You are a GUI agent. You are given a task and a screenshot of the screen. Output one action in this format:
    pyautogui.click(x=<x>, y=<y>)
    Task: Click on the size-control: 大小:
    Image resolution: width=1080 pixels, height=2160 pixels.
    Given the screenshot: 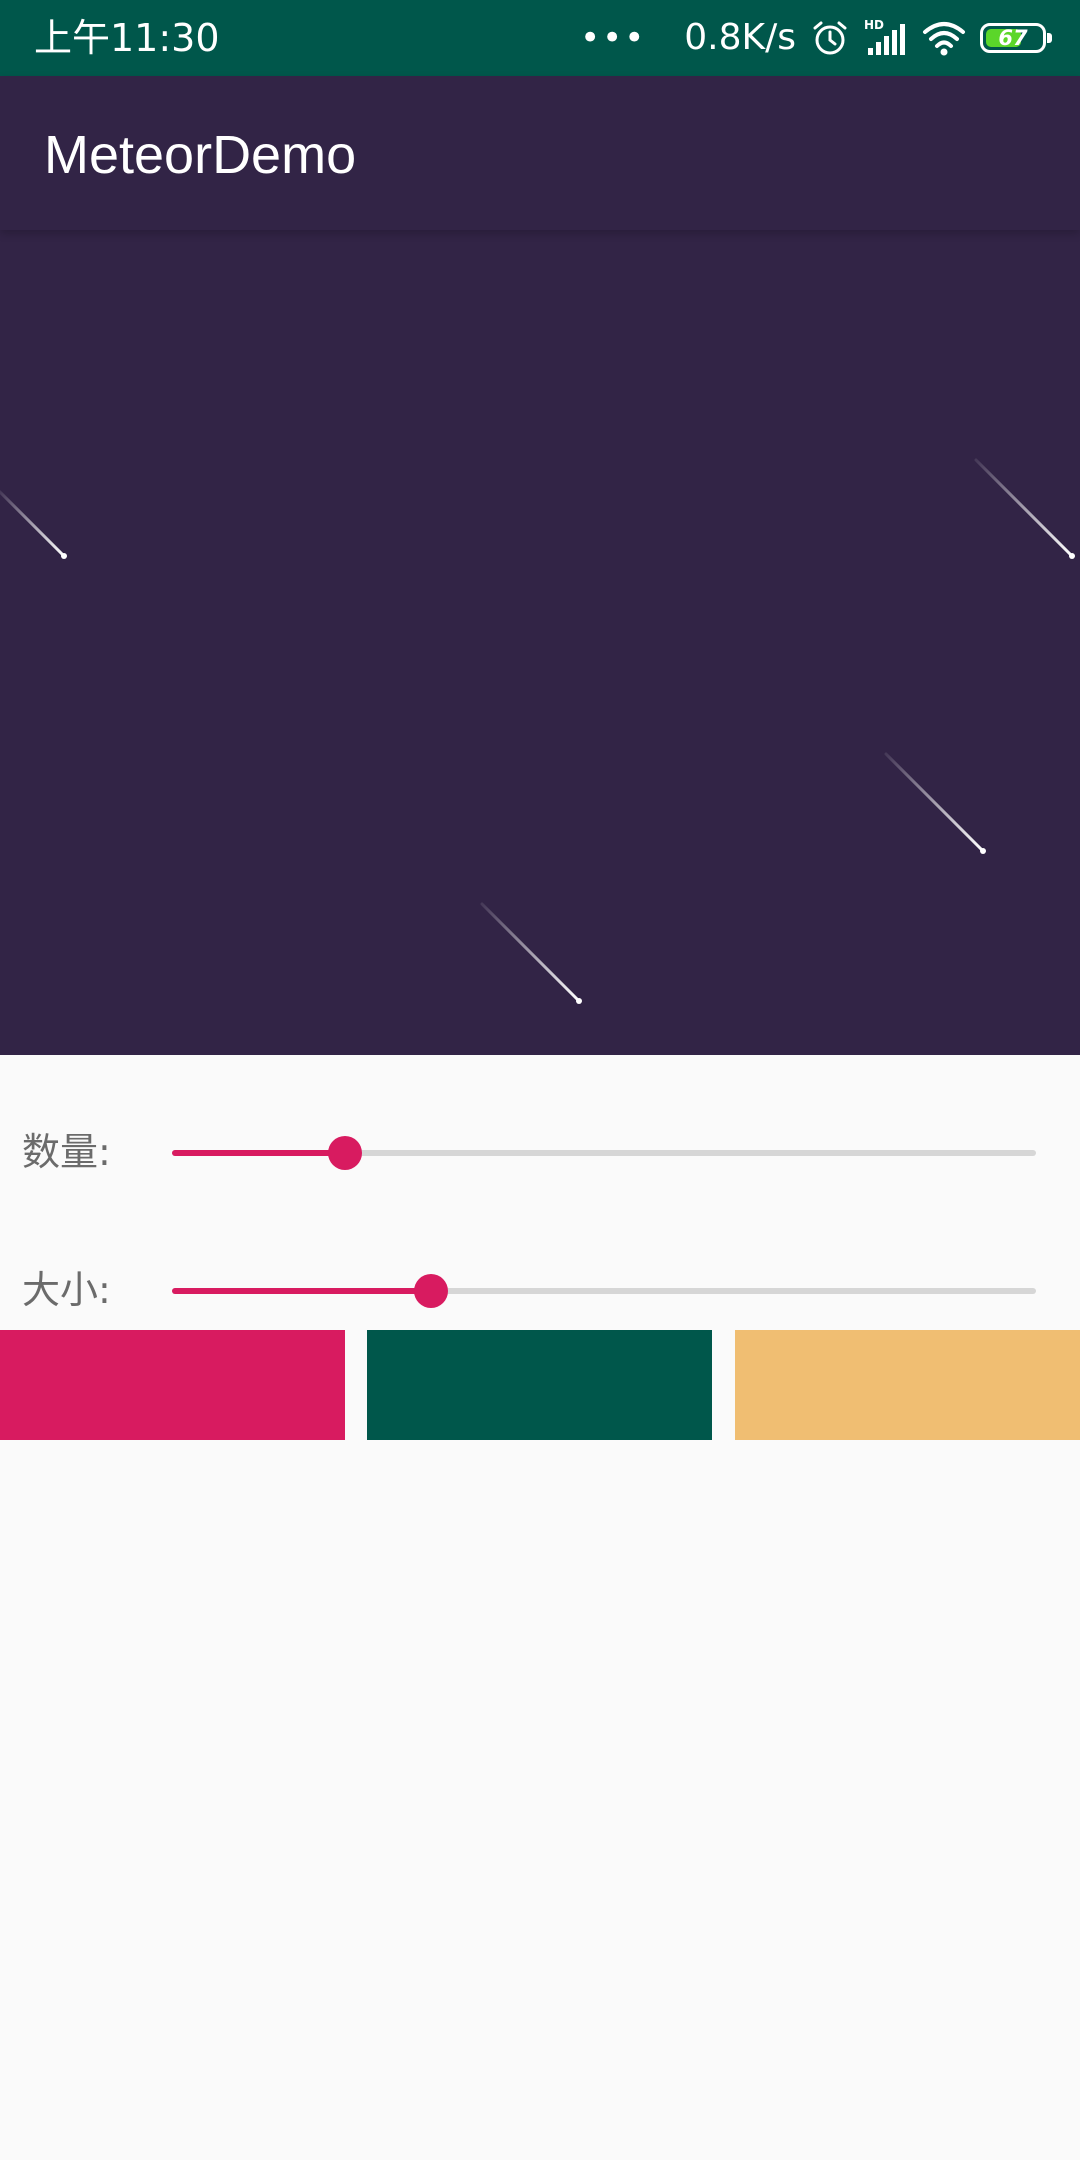 What is the action you would take?
    pyautogui.click(x=540, y=1290)
    